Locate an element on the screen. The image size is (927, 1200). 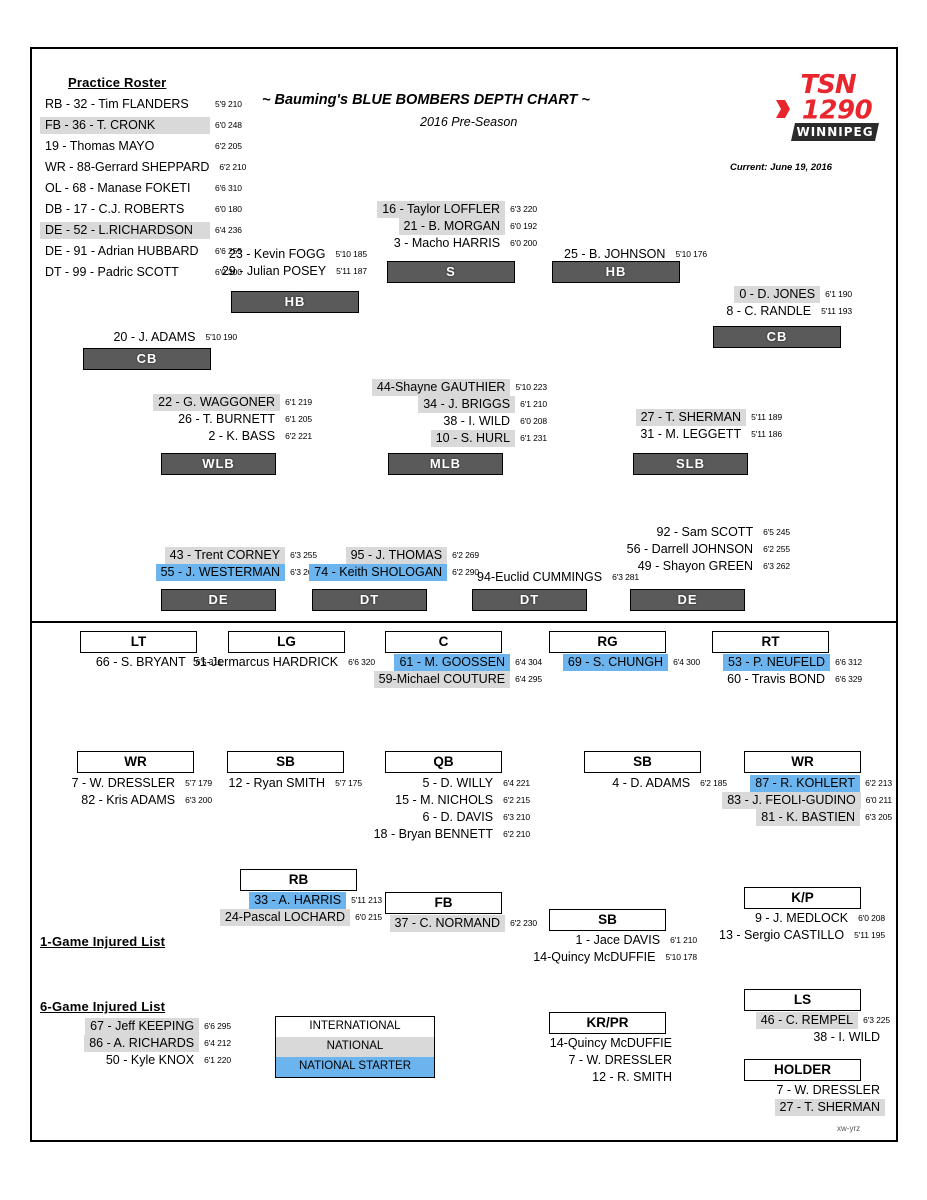
player-name: 81 - K. BASTIEN is located at coordinates (808, 817).